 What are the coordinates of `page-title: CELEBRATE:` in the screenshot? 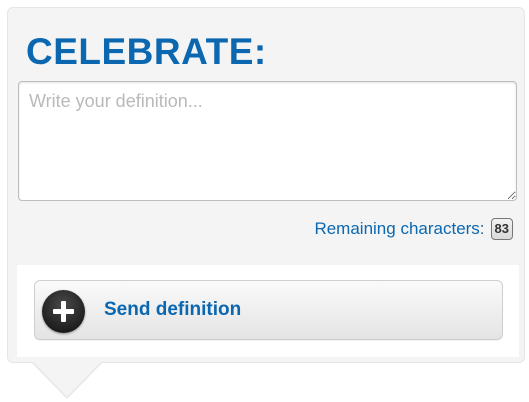 It's located at (146, 51).